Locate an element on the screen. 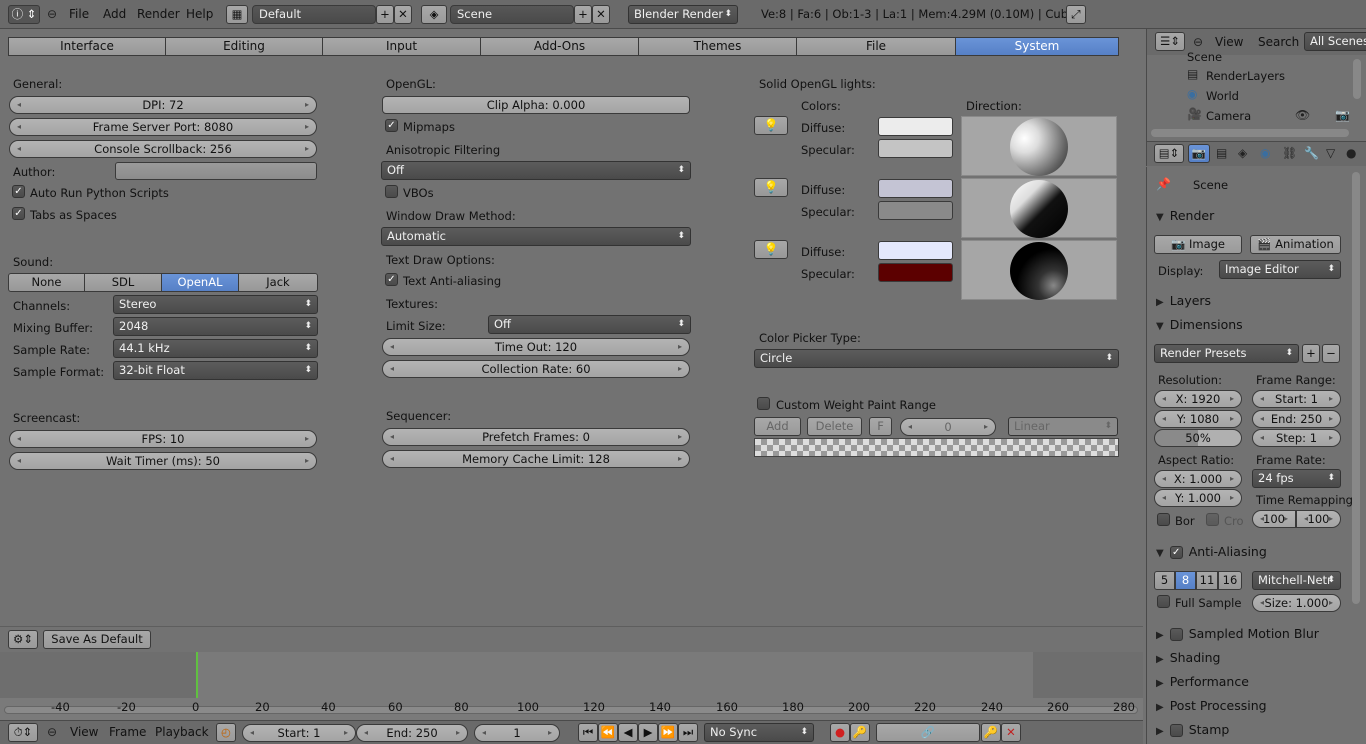 This screenshot has height=744, width=1366. delete-keyframe-button: ✕ is located at coordinates (1011, 732).